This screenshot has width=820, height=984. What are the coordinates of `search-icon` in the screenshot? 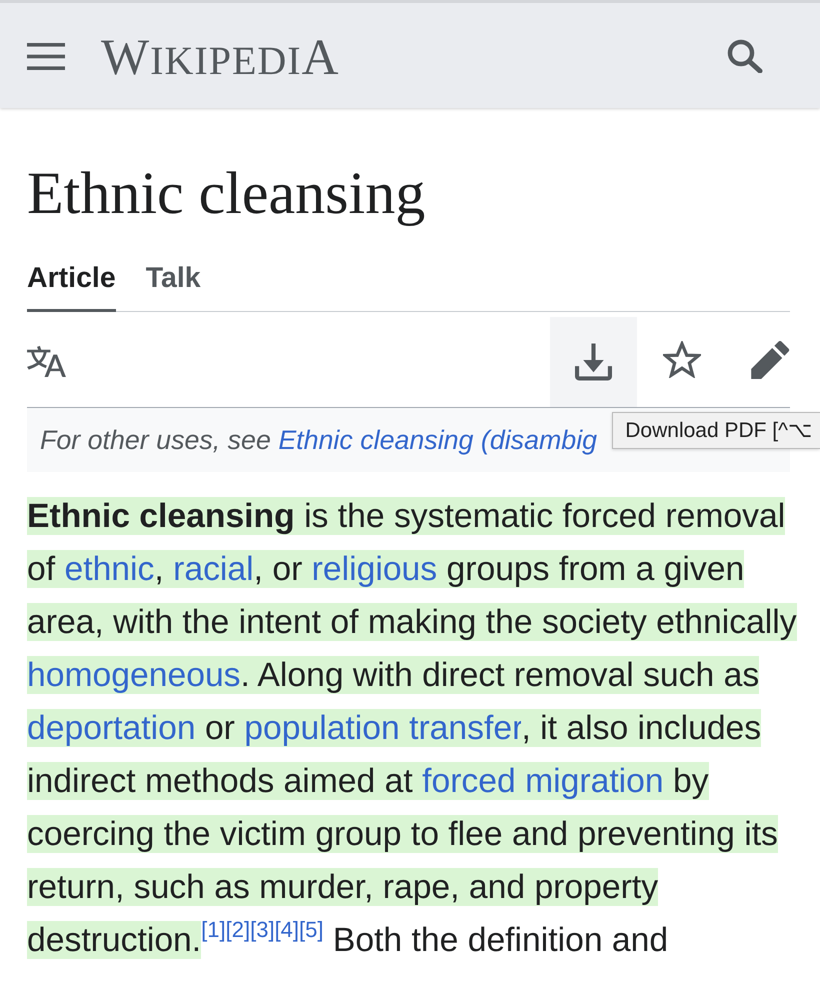 It's located at (745, 55).